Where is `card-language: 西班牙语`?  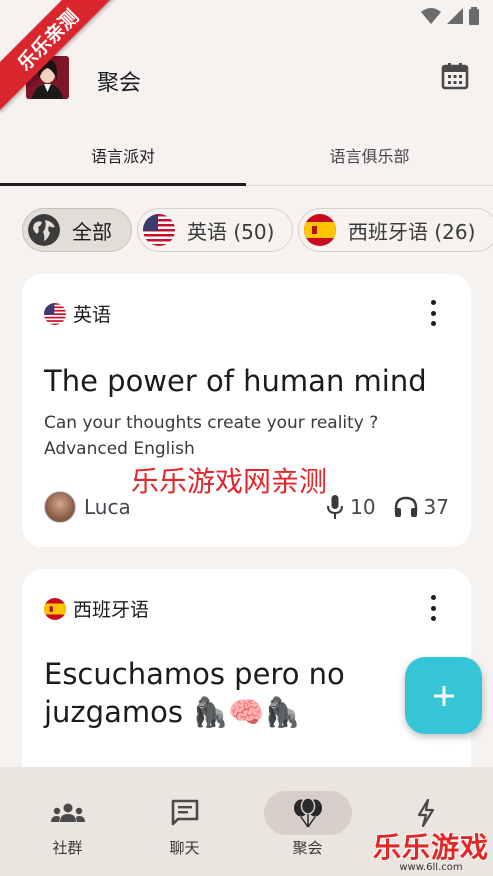 card-language: 西班牙语 is located at coordinates (96, 608).